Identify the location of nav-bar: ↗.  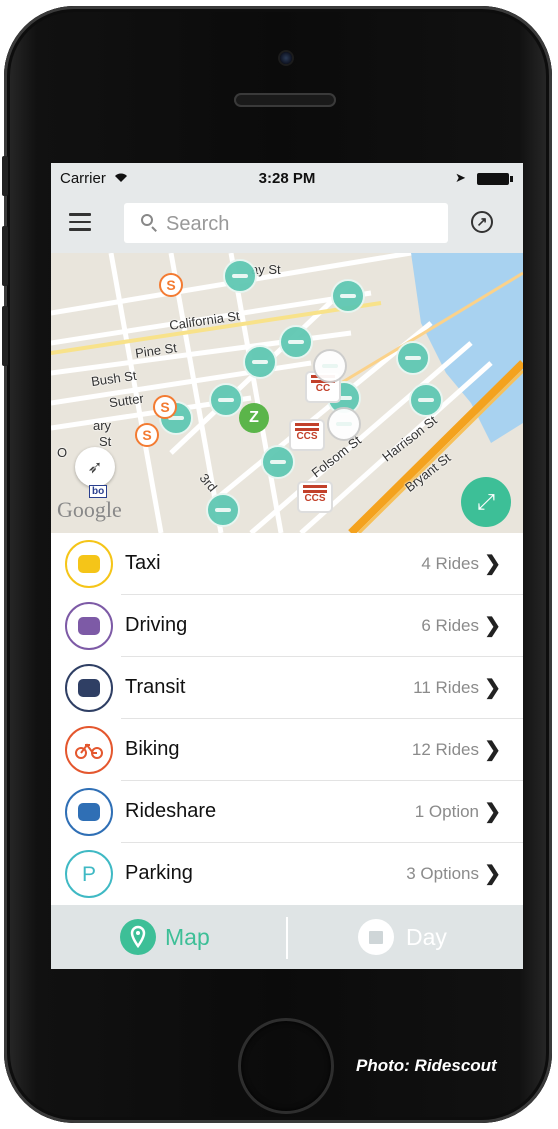
(287, 223).